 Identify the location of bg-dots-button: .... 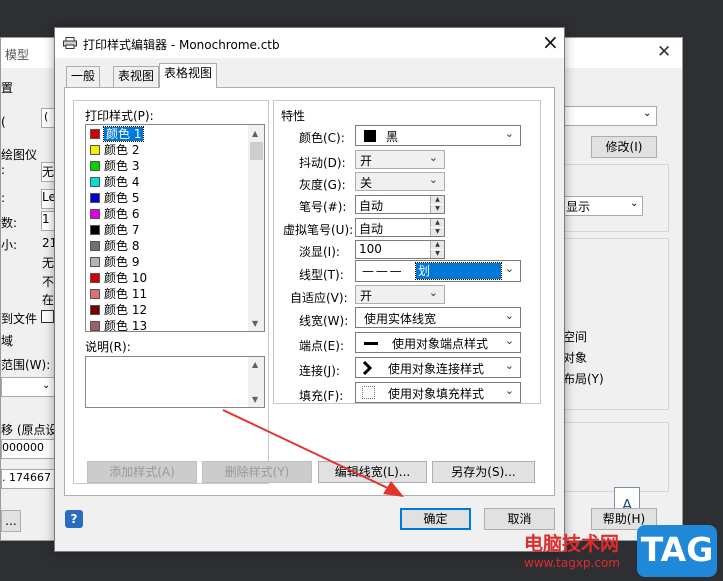
(11, 521).